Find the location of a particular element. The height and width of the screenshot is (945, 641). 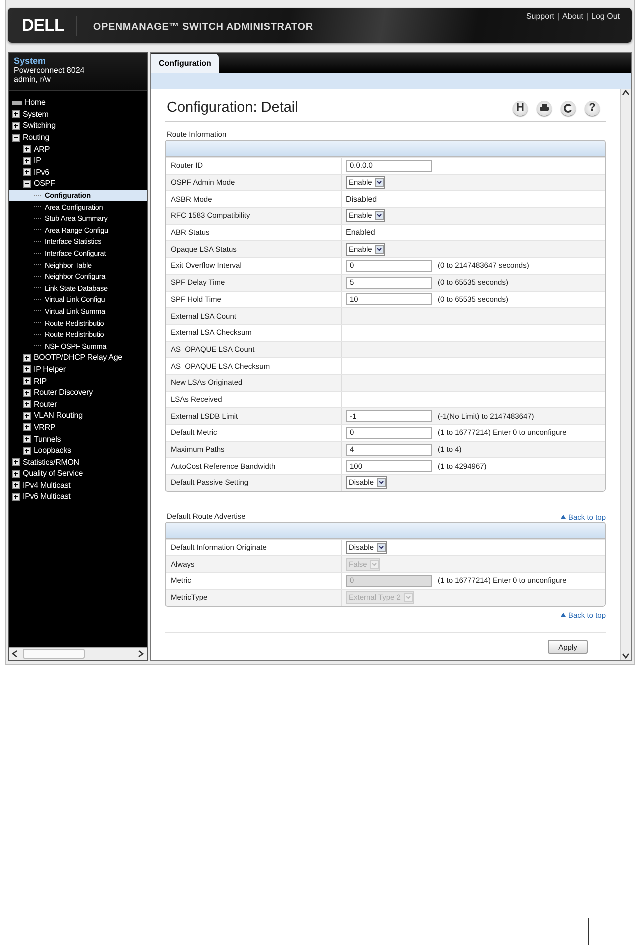

tree-item: Home is located at coordinates (35, 103).